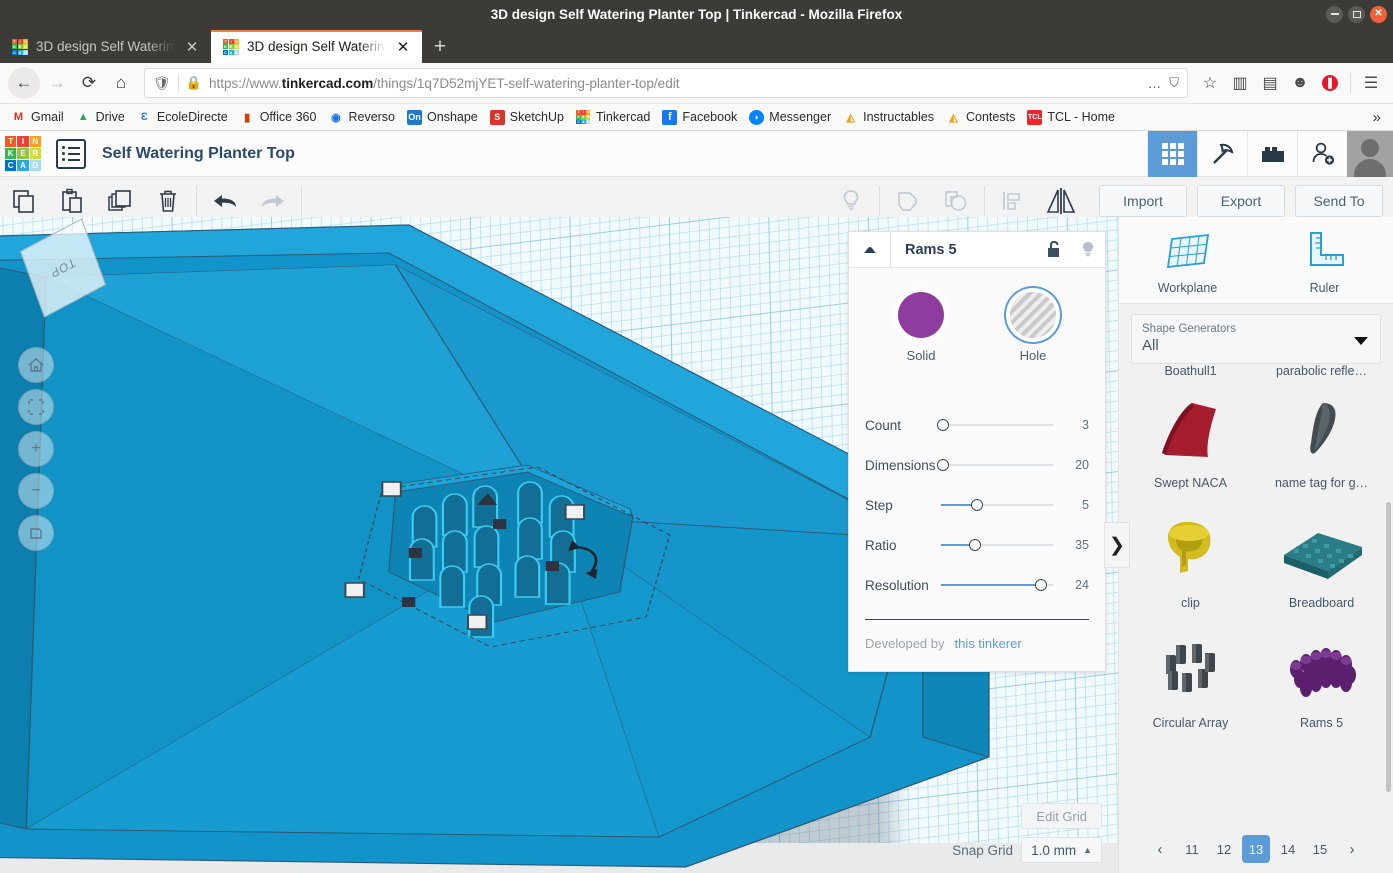 Image resolution: width=1393 pixels, height=873 pixels. I want to click on fit-to-view-button, so click(36, 407).